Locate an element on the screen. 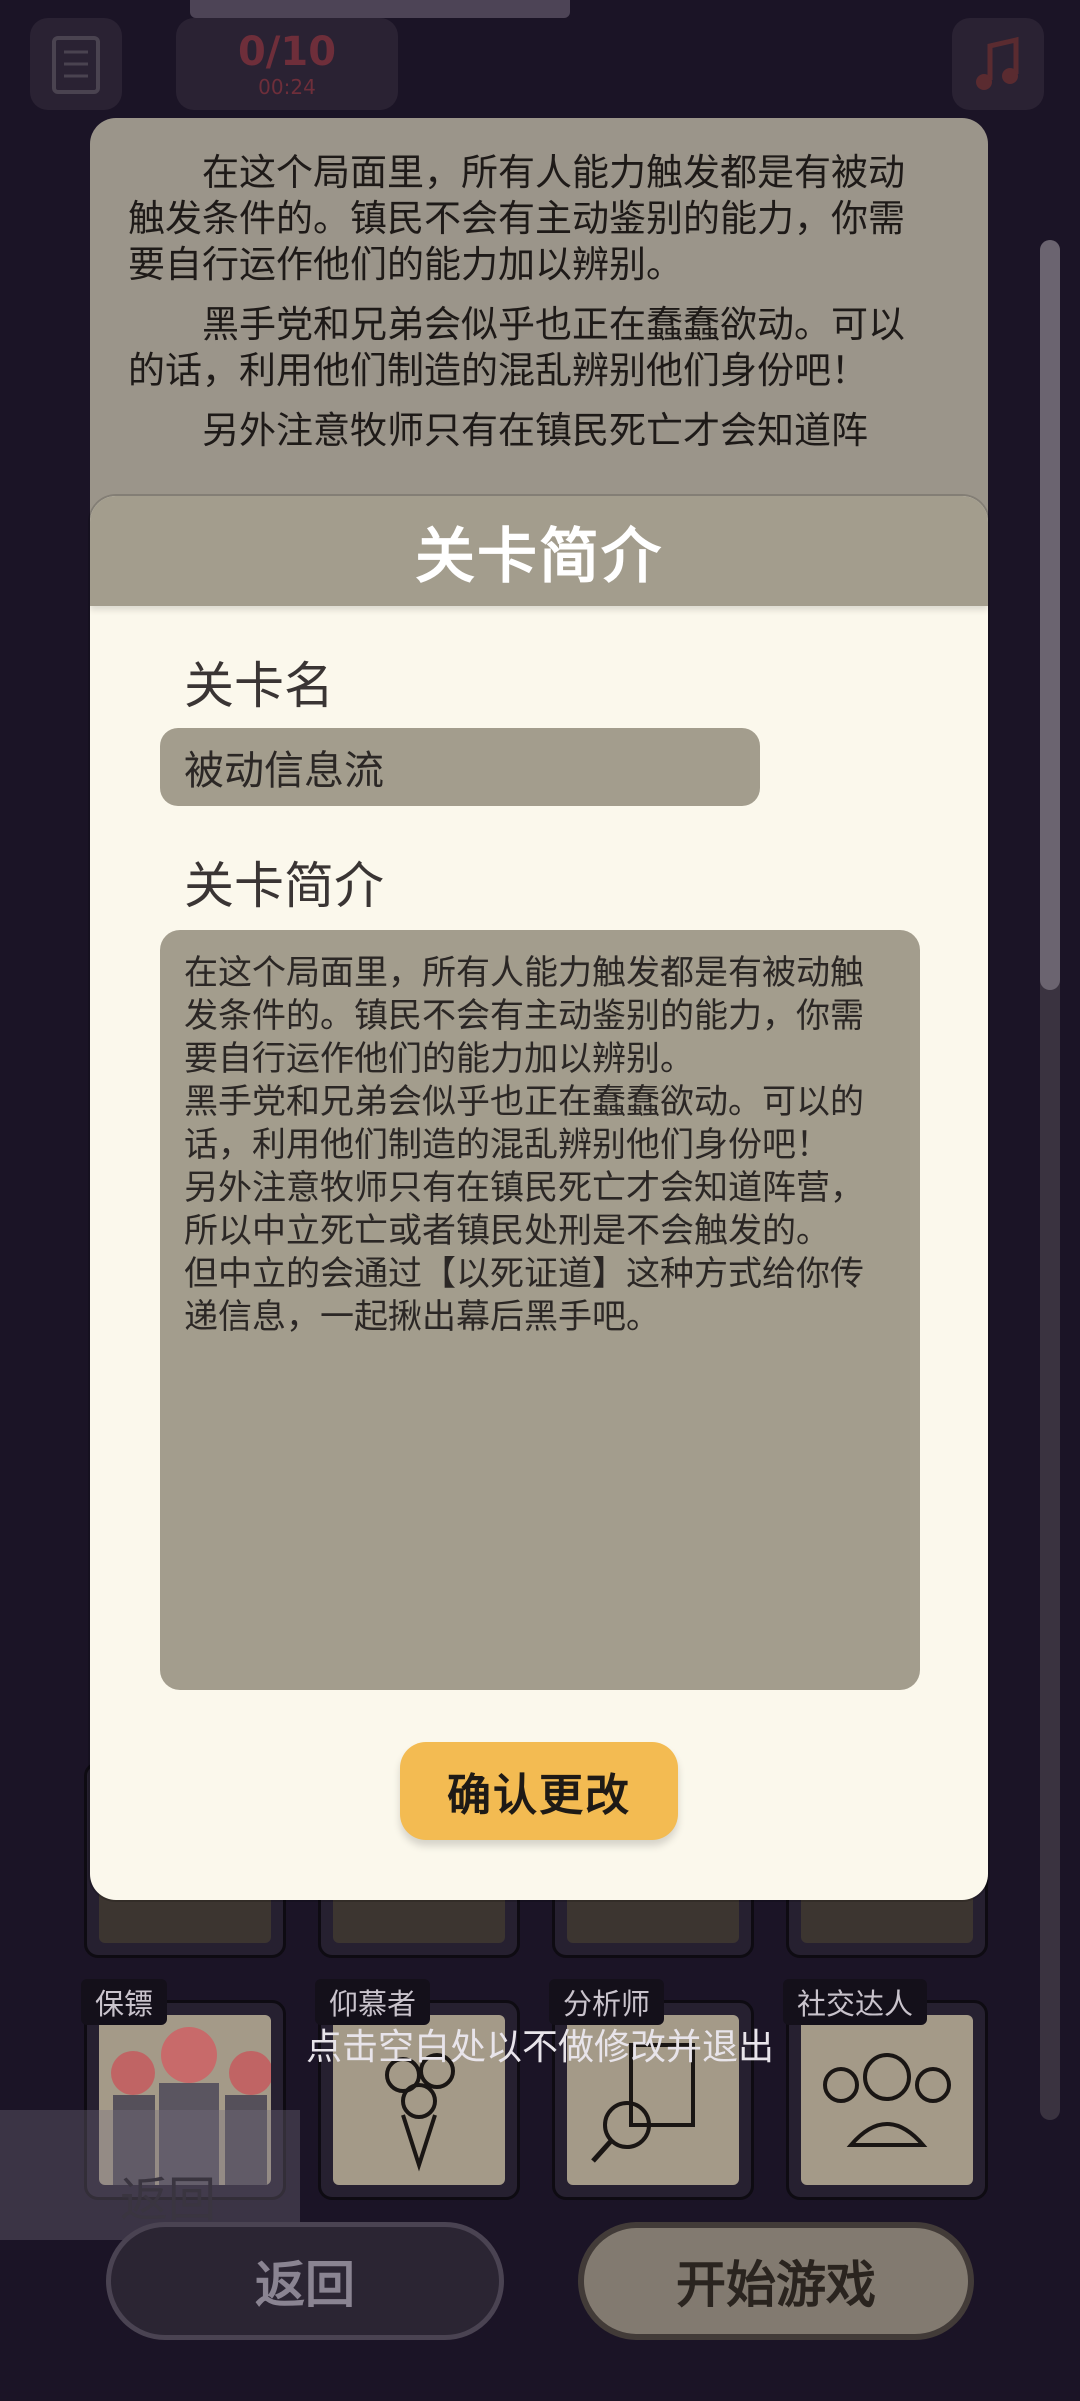 The width and height of the screenshot is (1080, 2401). back-ghost-label: 返回 is located at coordinates (168, 2200).